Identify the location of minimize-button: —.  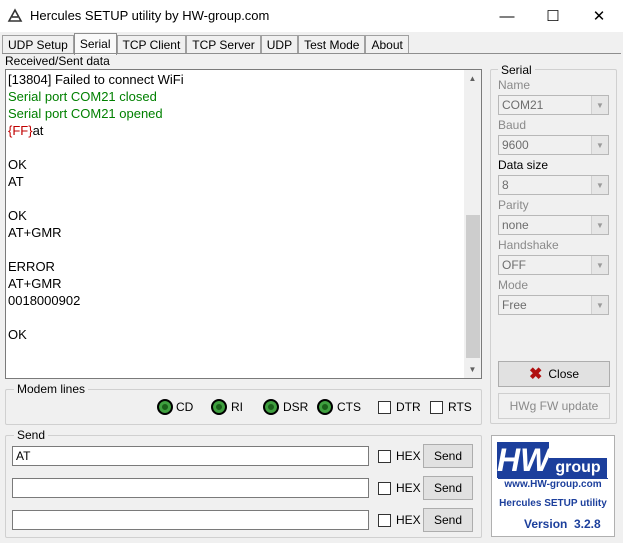
(507, 16).